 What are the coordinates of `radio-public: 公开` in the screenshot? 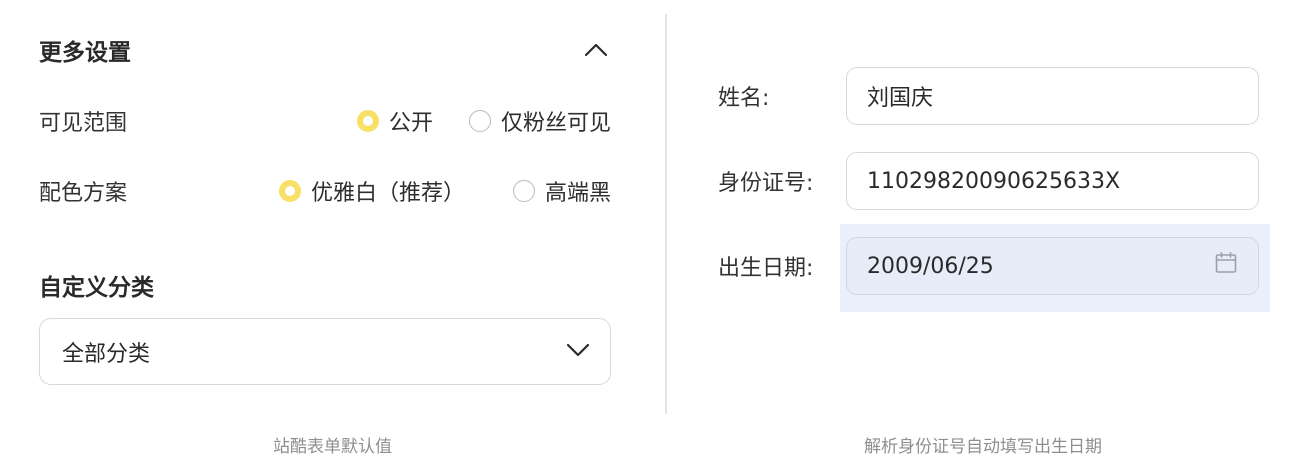 It's located at (394, 121).